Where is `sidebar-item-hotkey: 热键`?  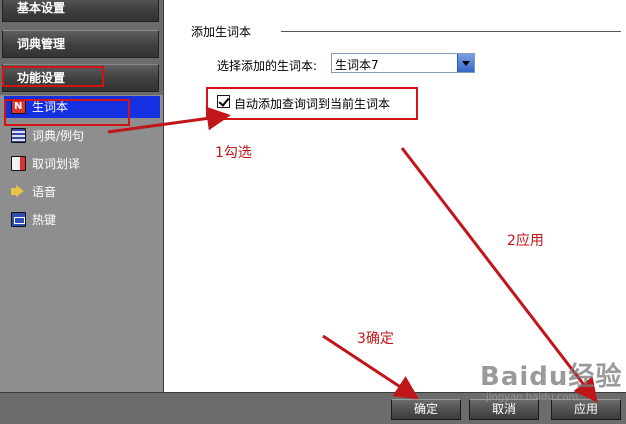
sidebar-item-hotkey: 热键 is located at coordinates (82, 220).